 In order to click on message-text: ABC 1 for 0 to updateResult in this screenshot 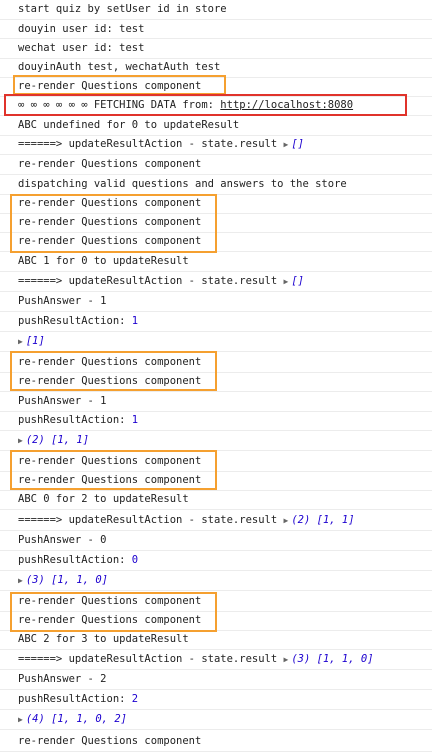, I will do `click(103, 261)`.